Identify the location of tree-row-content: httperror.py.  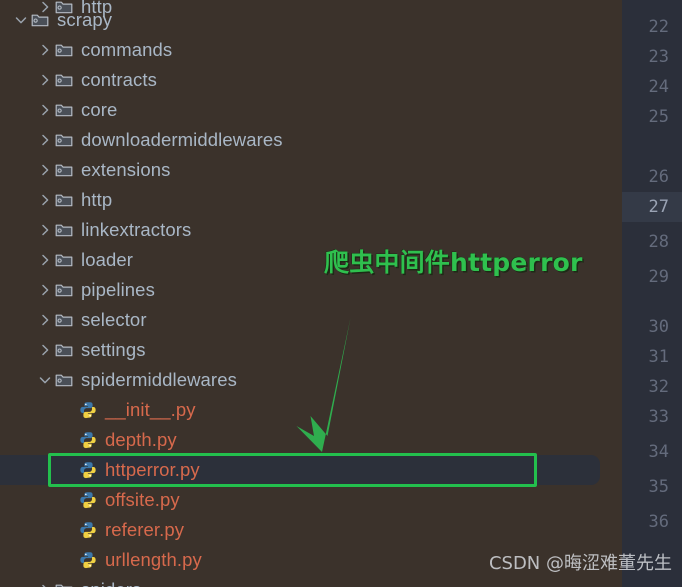
(130, 470).